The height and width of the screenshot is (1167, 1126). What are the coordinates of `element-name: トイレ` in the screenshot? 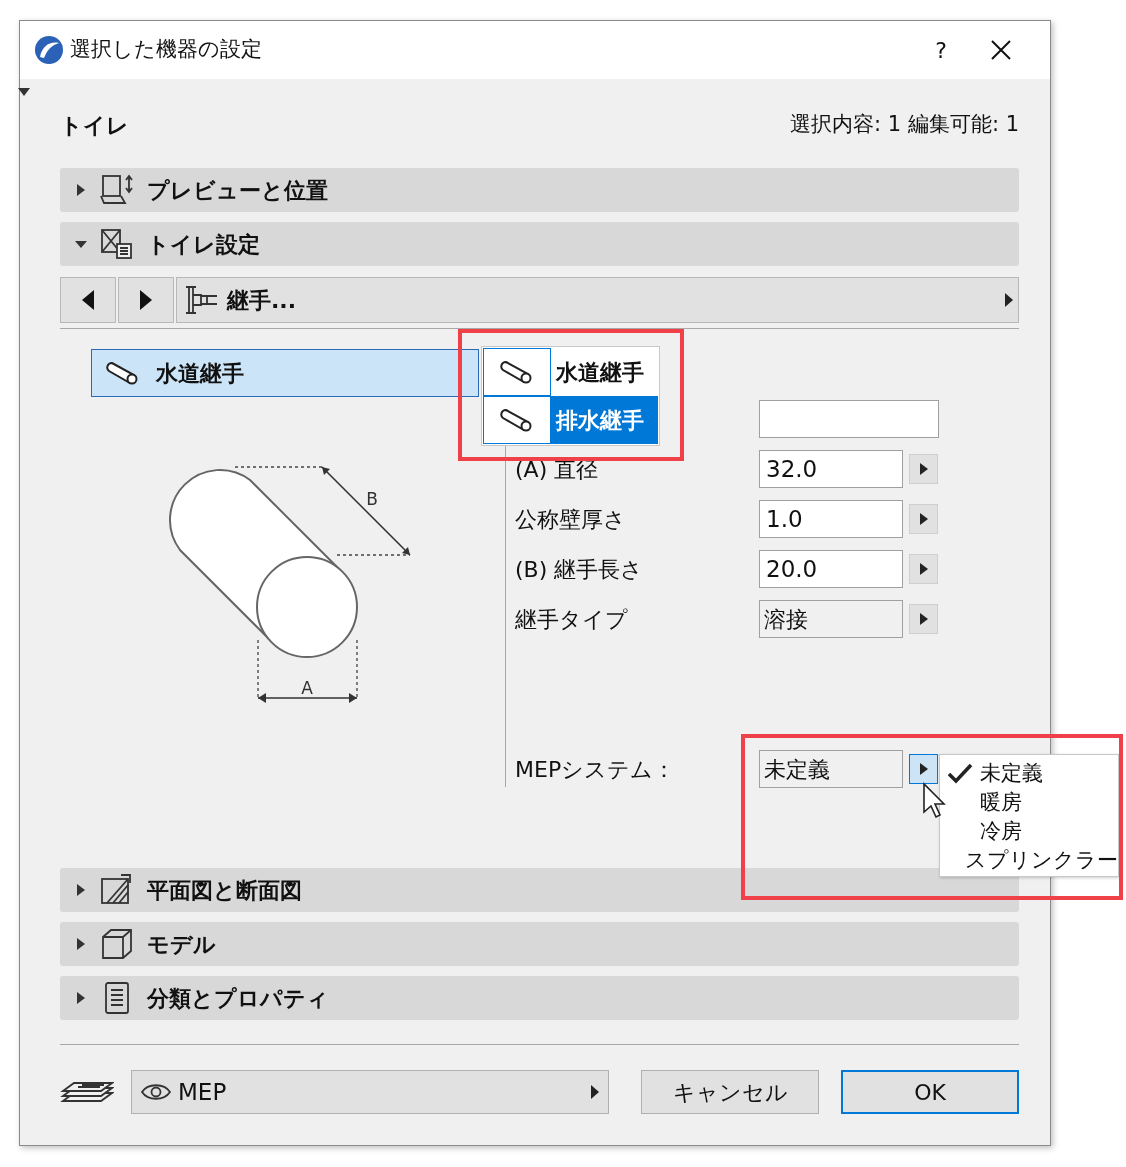 It's located at (94, 125).